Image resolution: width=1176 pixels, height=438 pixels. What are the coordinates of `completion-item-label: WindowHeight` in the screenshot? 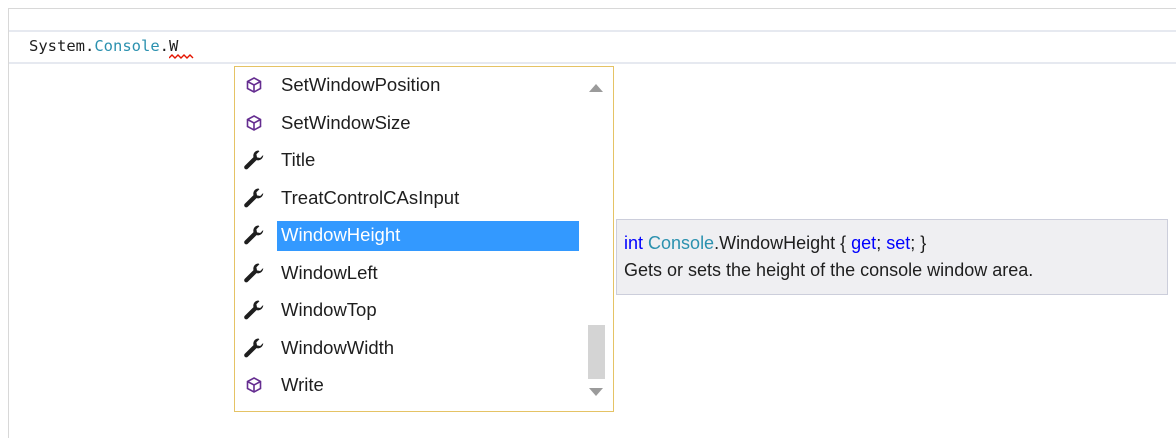 It's located at (341, 234).